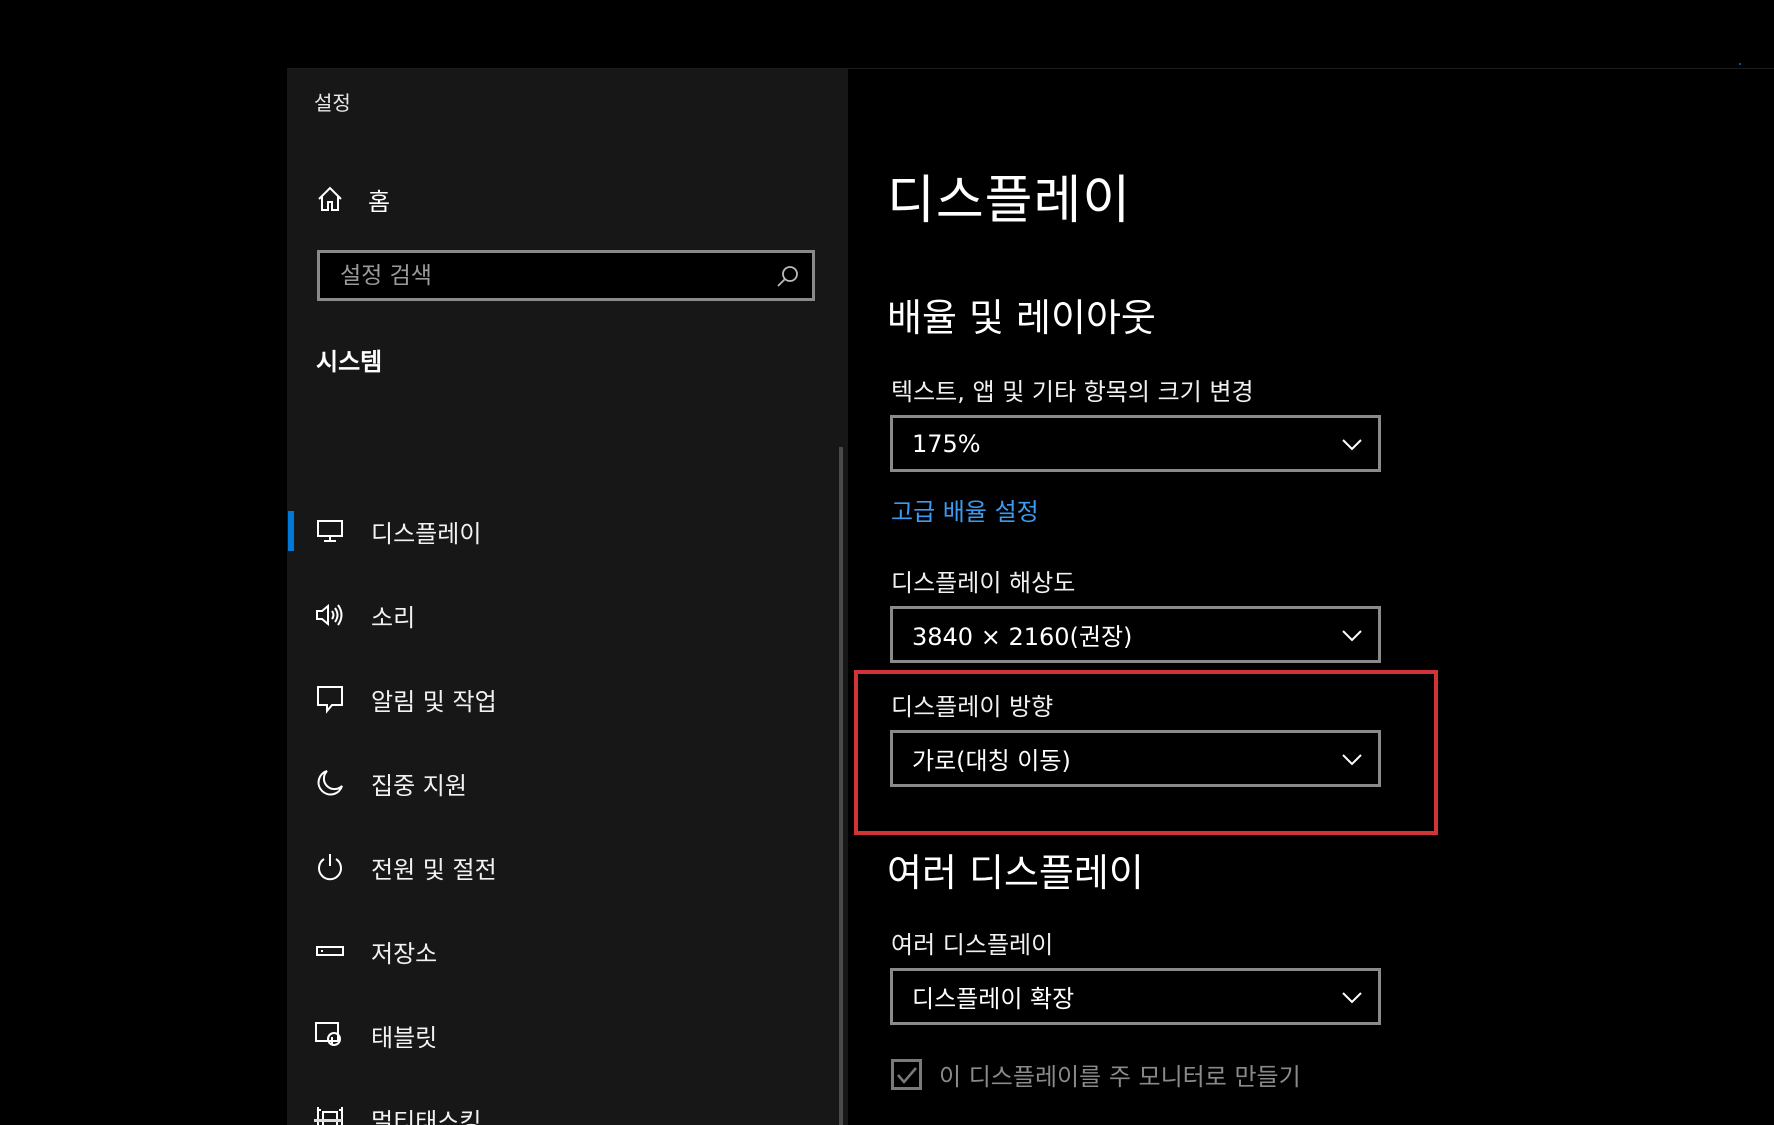 This screenshot has height=1125, width=1774. Describe the element at coordinates (330, 199) in the screenshot. I see `home-icon` at that location.